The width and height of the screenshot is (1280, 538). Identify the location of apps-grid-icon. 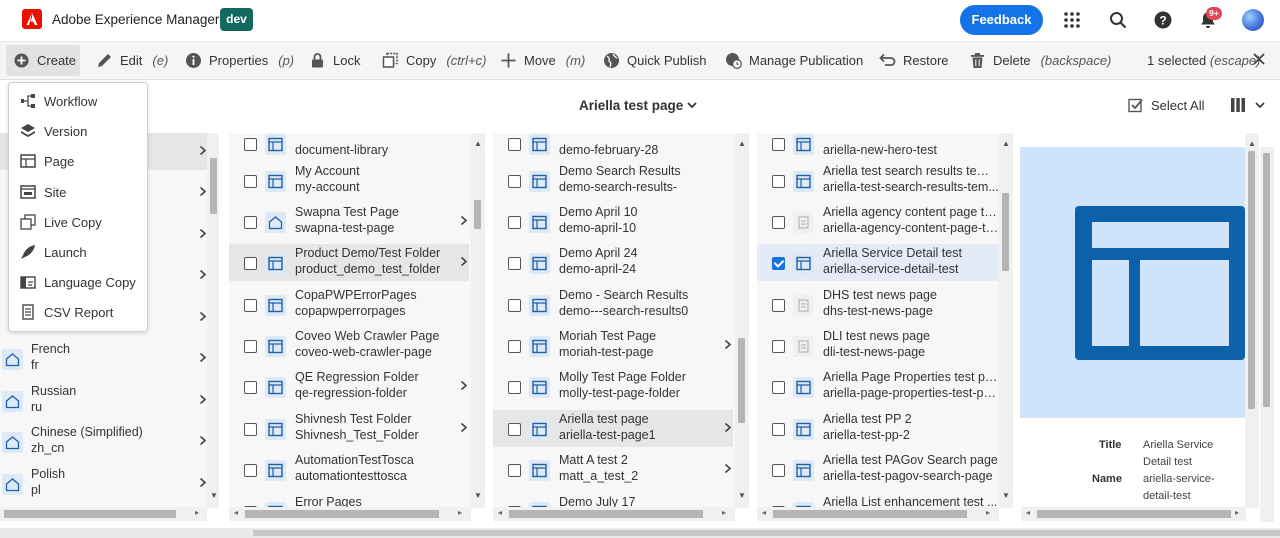
(1072, 20).